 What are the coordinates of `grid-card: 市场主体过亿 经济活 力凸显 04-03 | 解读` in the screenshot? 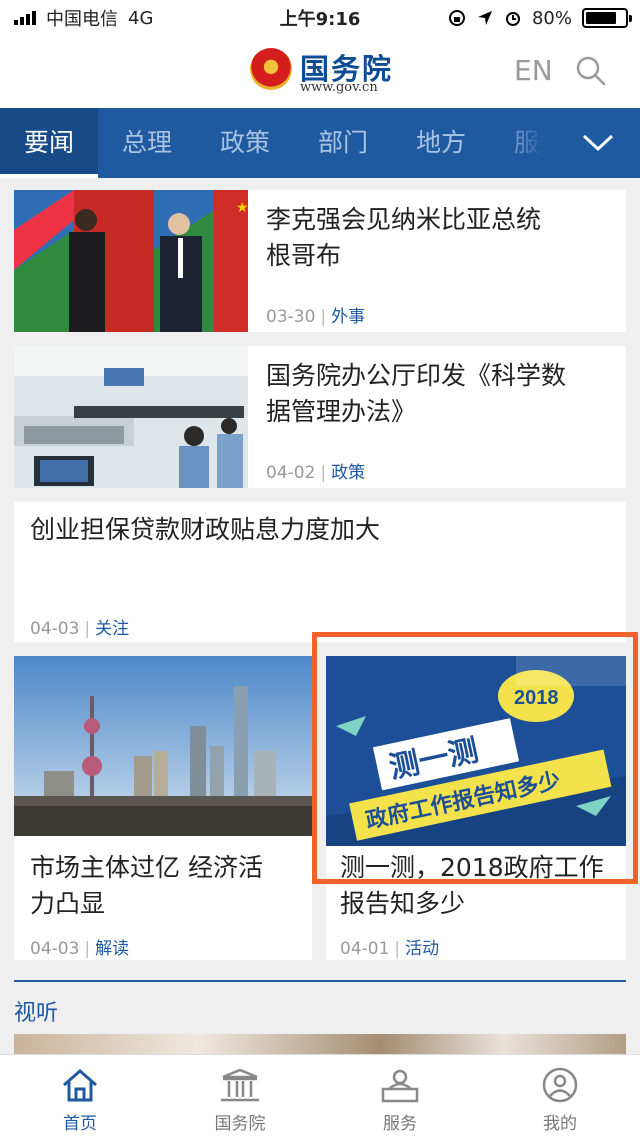 It's located at (163, 808).